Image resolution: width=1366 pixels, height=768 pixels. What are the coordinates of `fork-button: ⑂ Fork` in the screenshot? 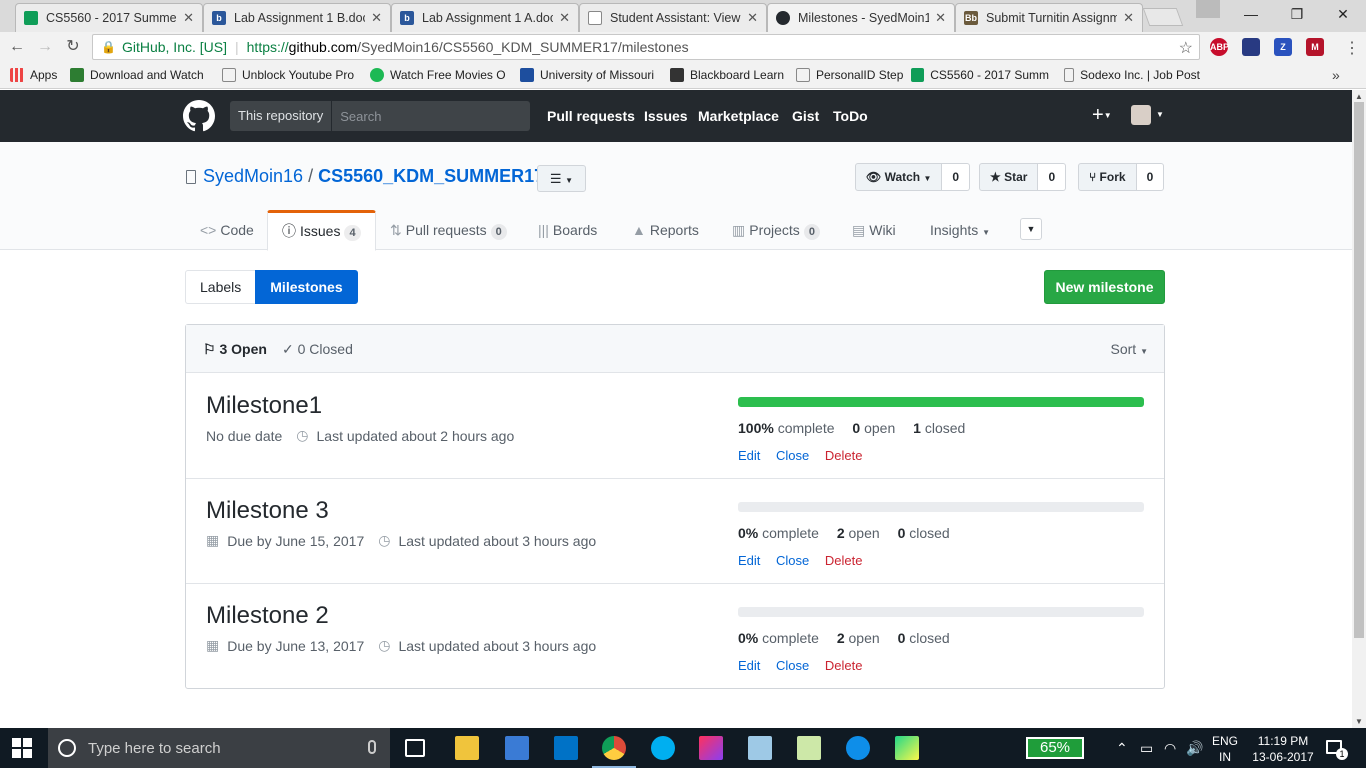 It's located at (1107, 177).